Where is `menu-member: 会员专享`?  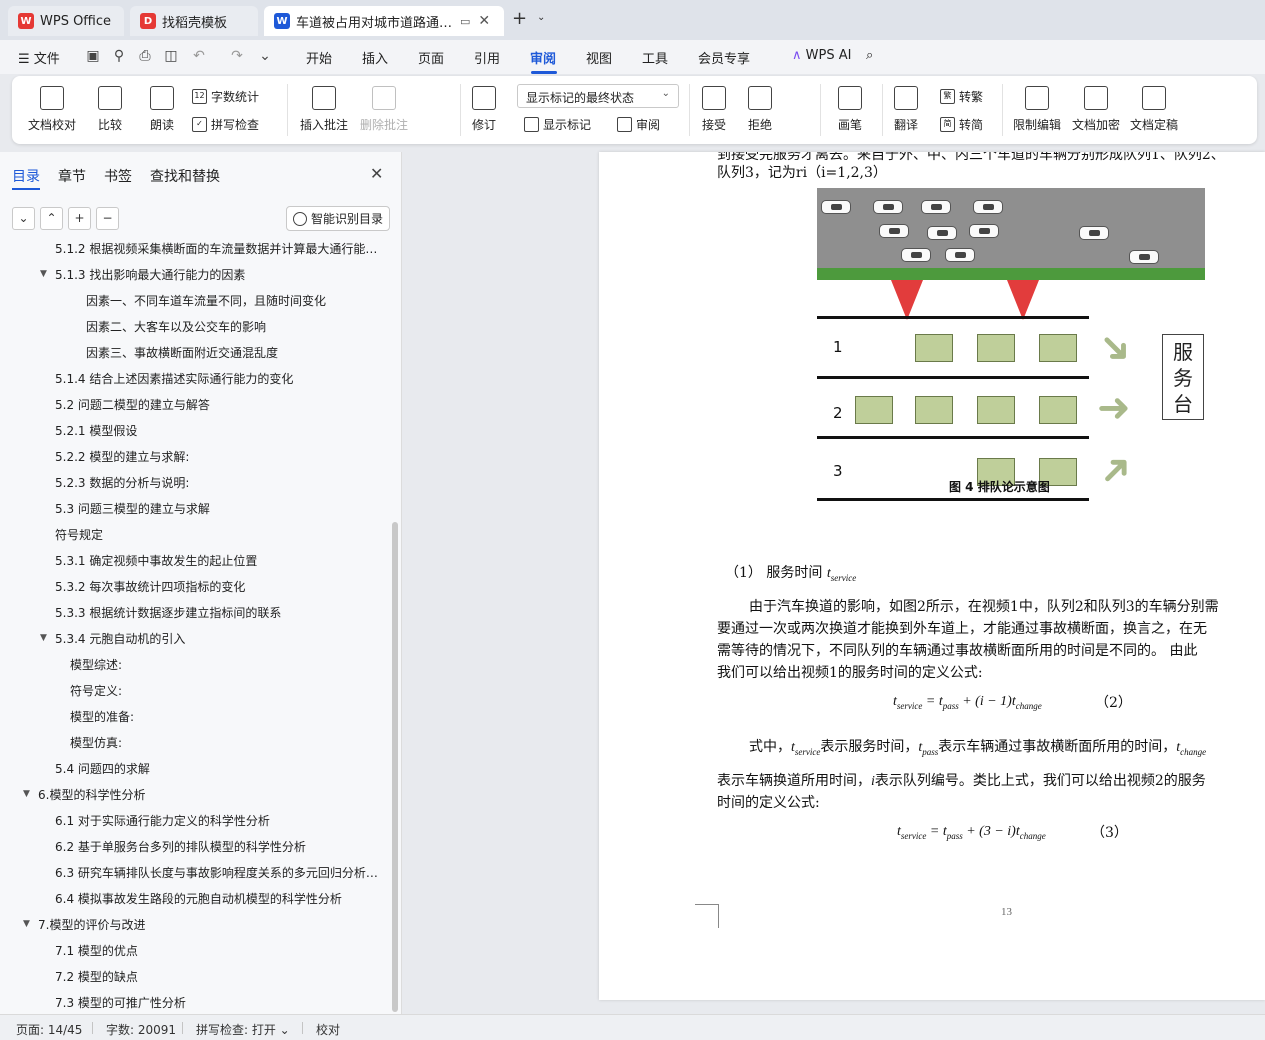 menu-member: 会员专享 is located at coordinates (724, 57).